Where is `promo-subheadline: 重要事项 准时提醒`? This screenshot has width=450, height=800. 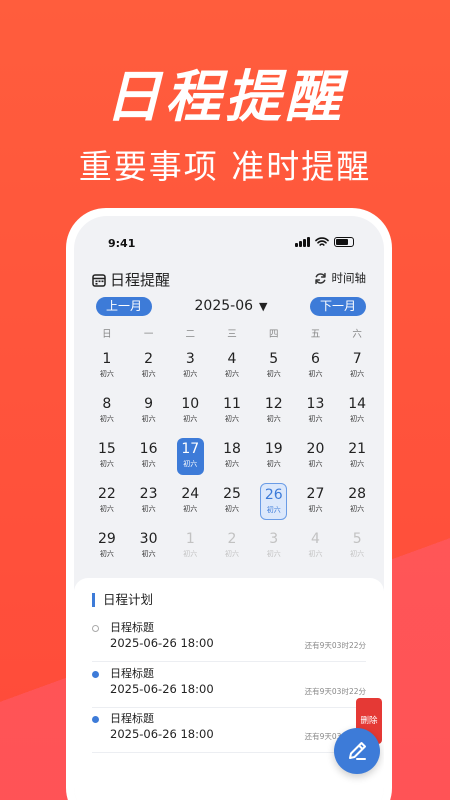 promo-subheadline: 重要事项 准时提醒 is located at coordinates (225, 166).